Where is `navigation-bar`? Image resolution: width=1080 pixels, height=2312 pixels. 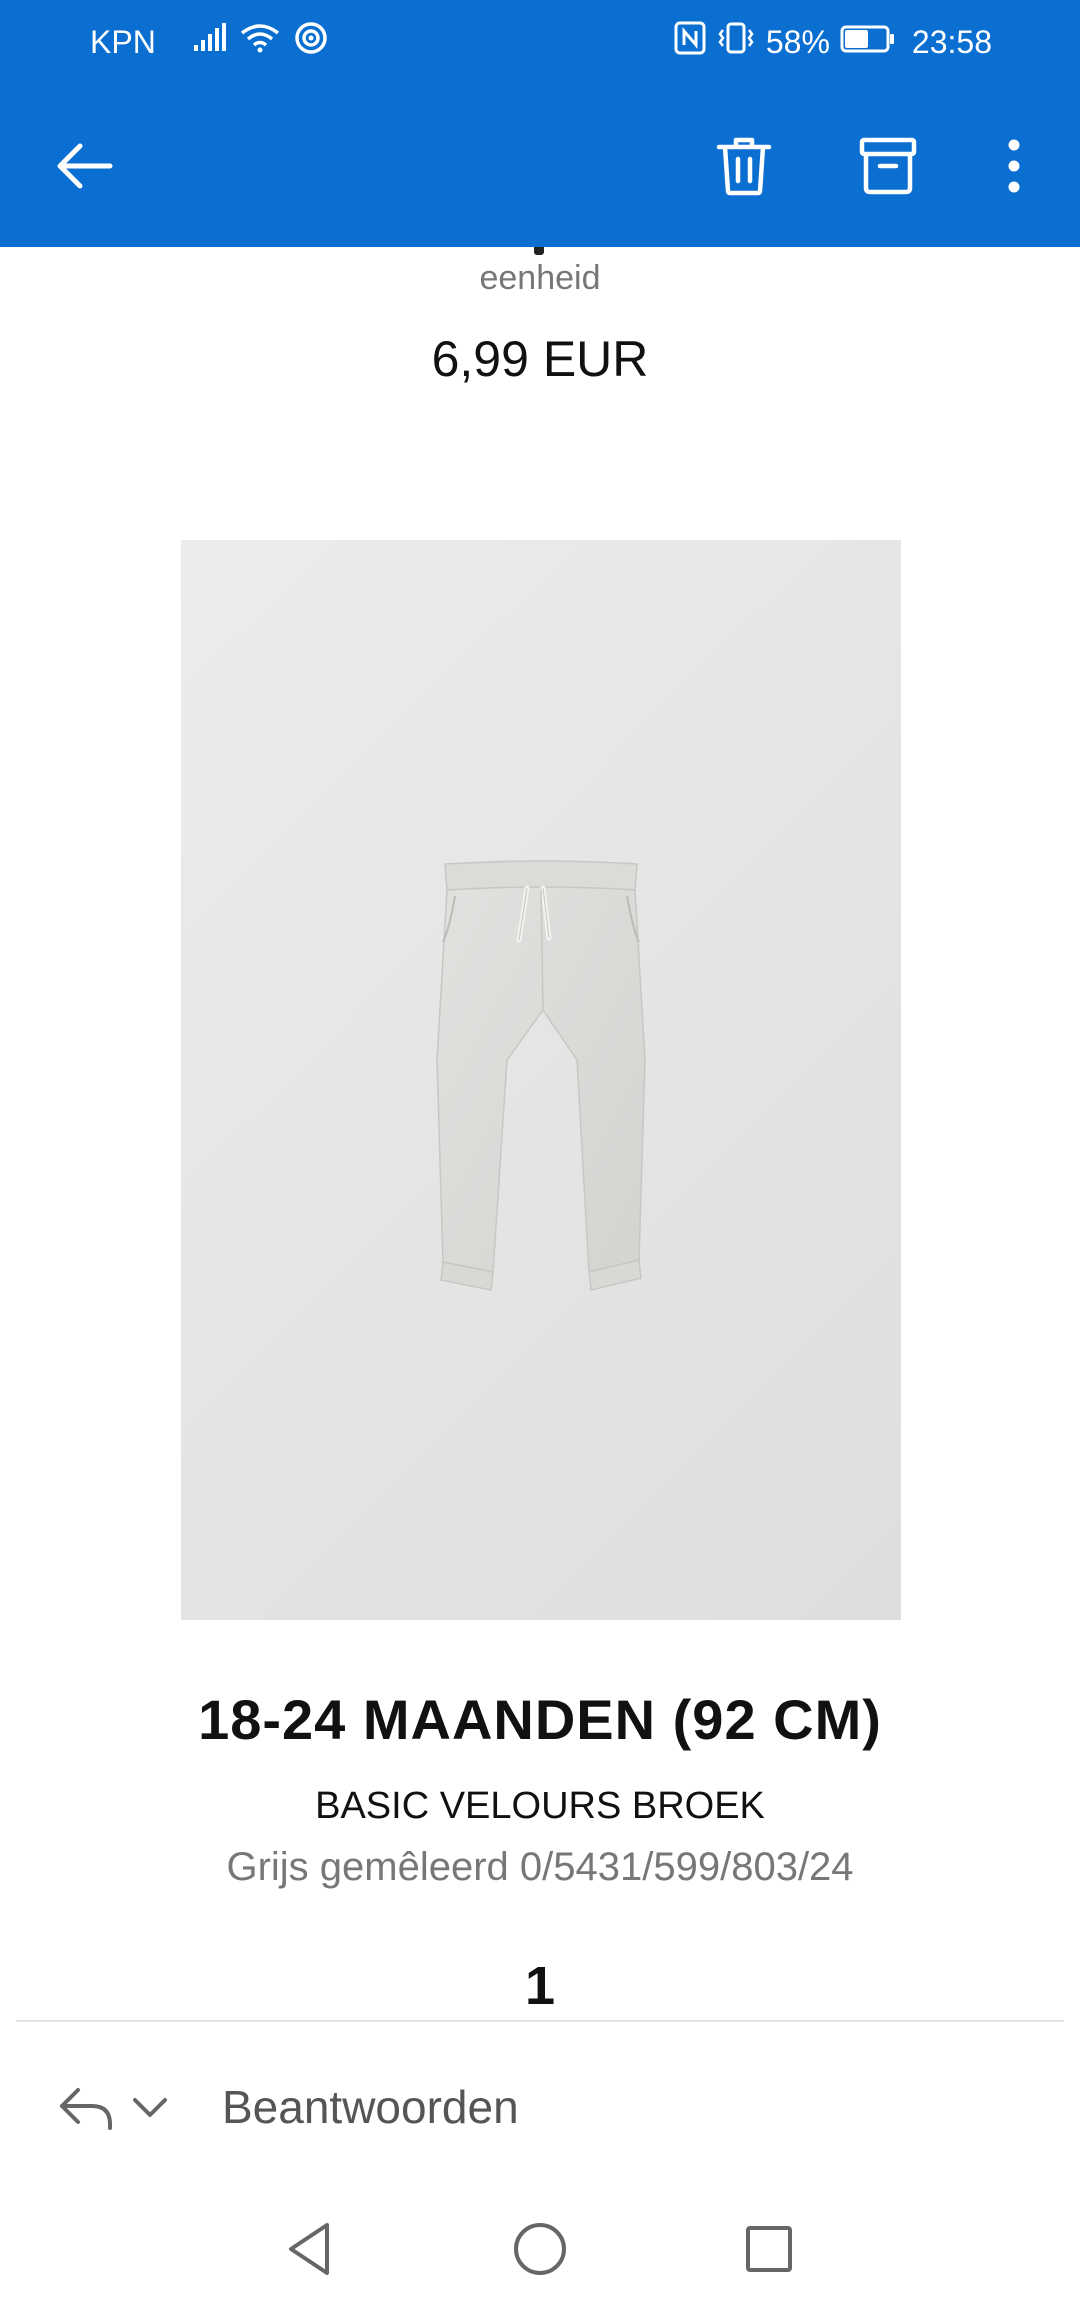 navigation-bar is located at coordinates (540, 2252).